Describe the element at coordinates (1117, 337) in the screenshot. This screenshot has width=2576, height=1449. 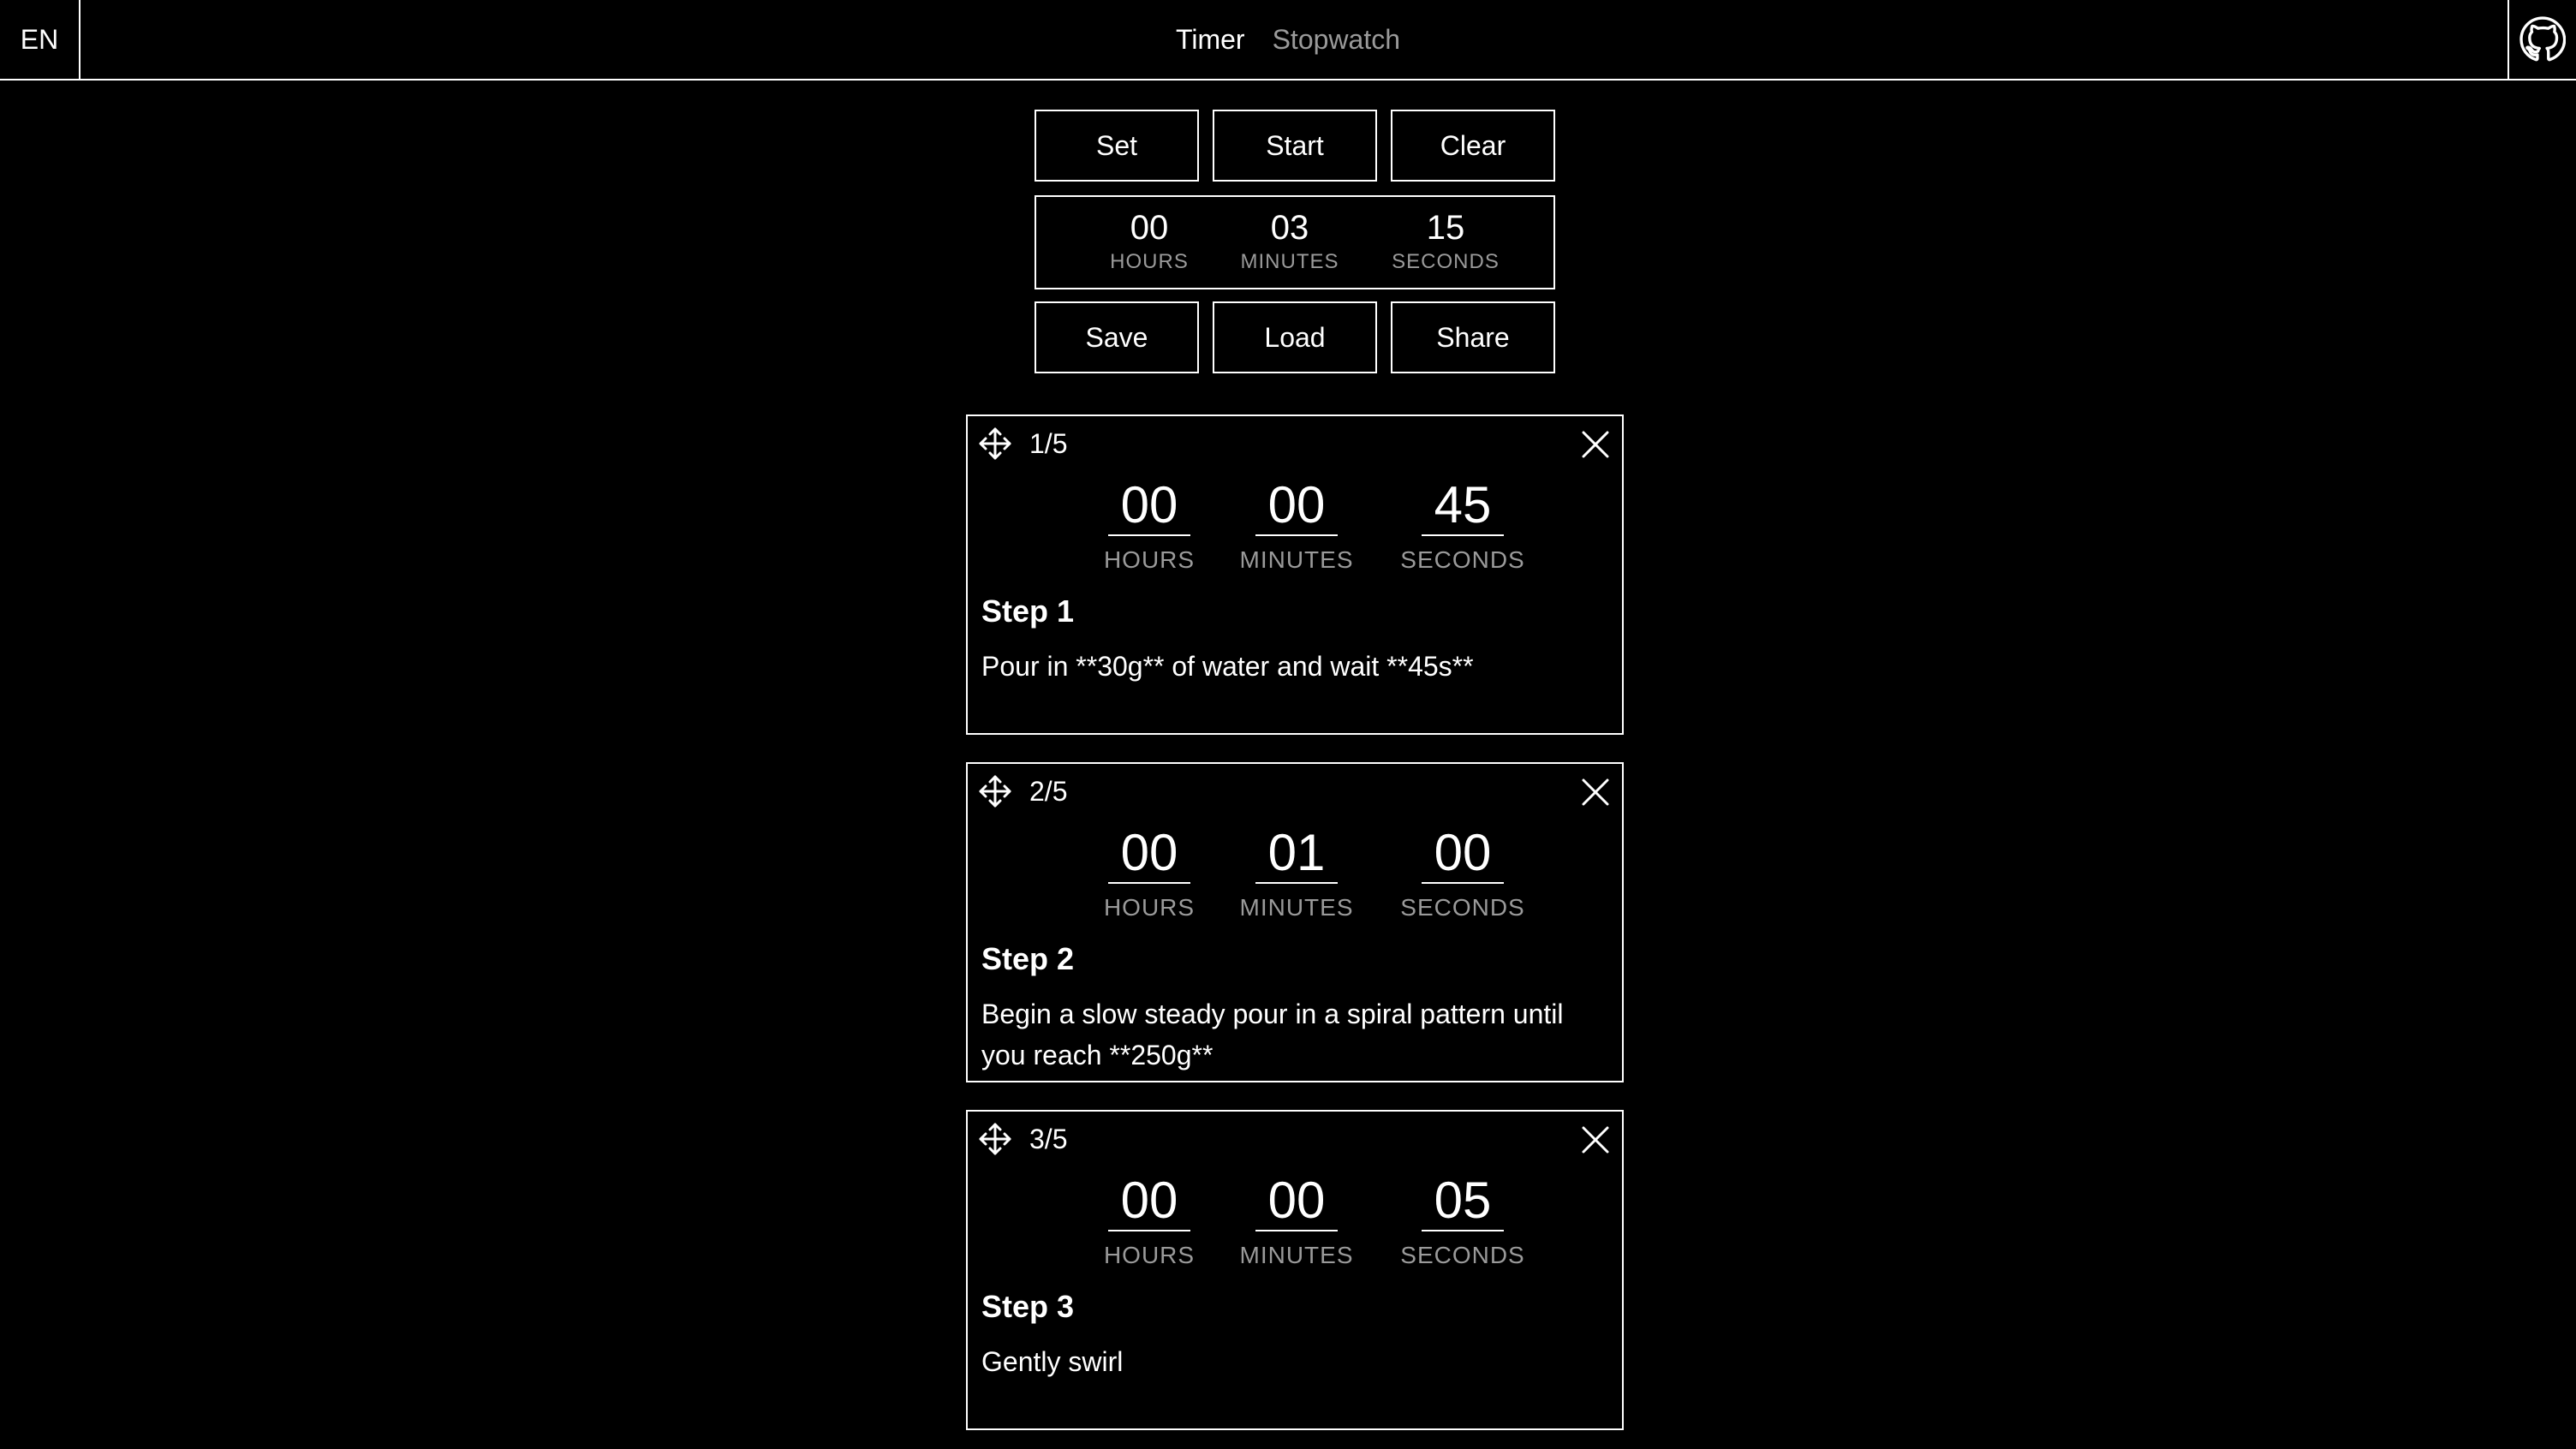
I see `save-button: Save` at that location.